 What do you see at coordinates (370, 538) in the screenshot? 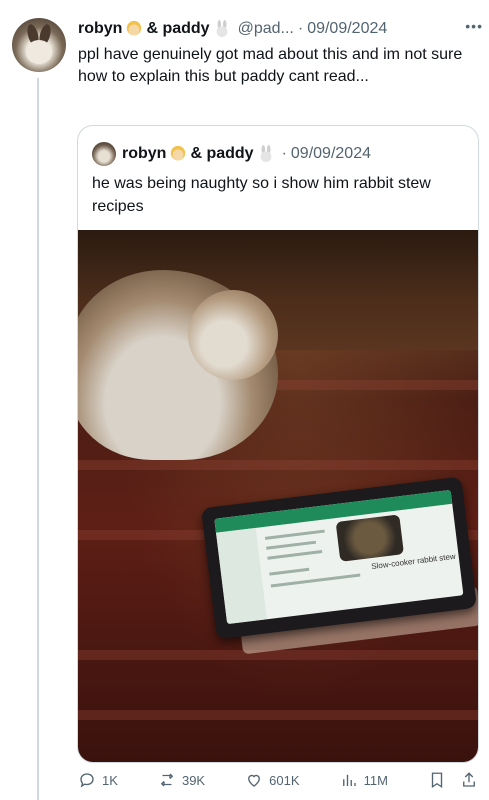
I see `stew-photo` at bounding box center [370, 538].